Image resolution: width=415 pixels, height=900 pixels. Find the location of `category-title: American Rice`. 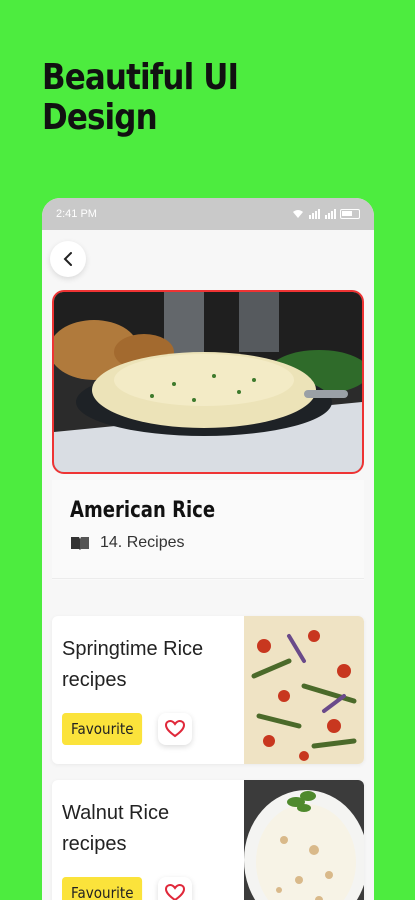

category-title: American Rice is located at coordinates (143, 510).